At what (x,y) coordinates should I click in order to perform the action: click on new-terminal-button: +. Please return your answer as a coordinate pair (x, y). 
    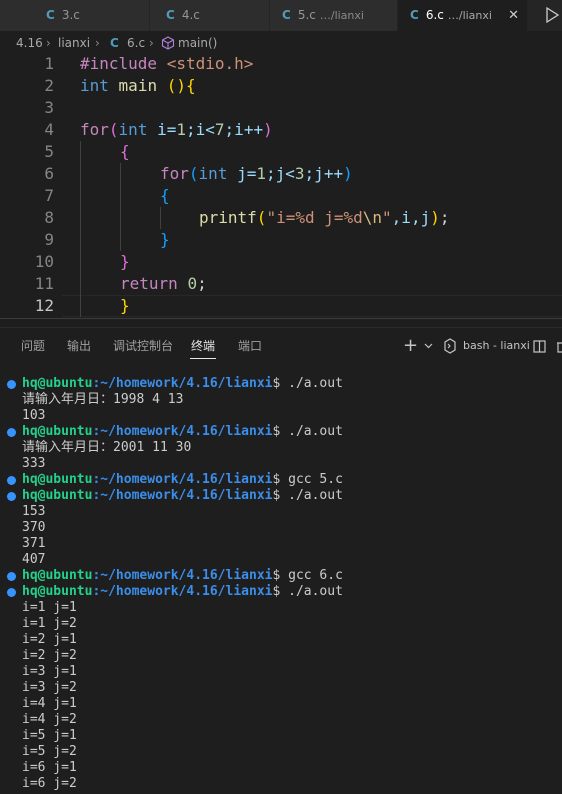
    Looking at the image, I should click on (410, 346).